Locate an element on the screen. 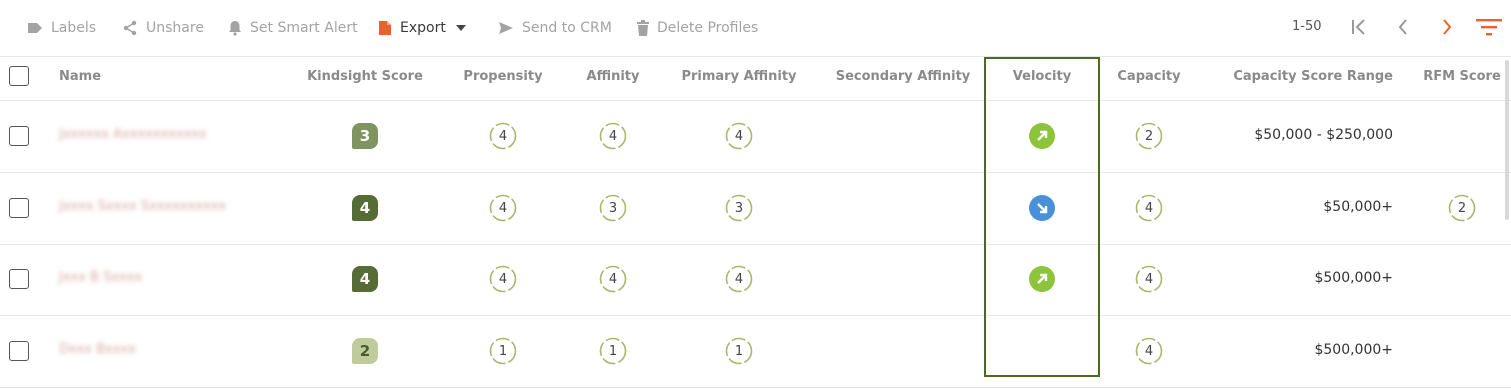 This screenshot has width=1511, height=388. capacity-score-range: $50,000+ is located at coordinates (1358, 207).